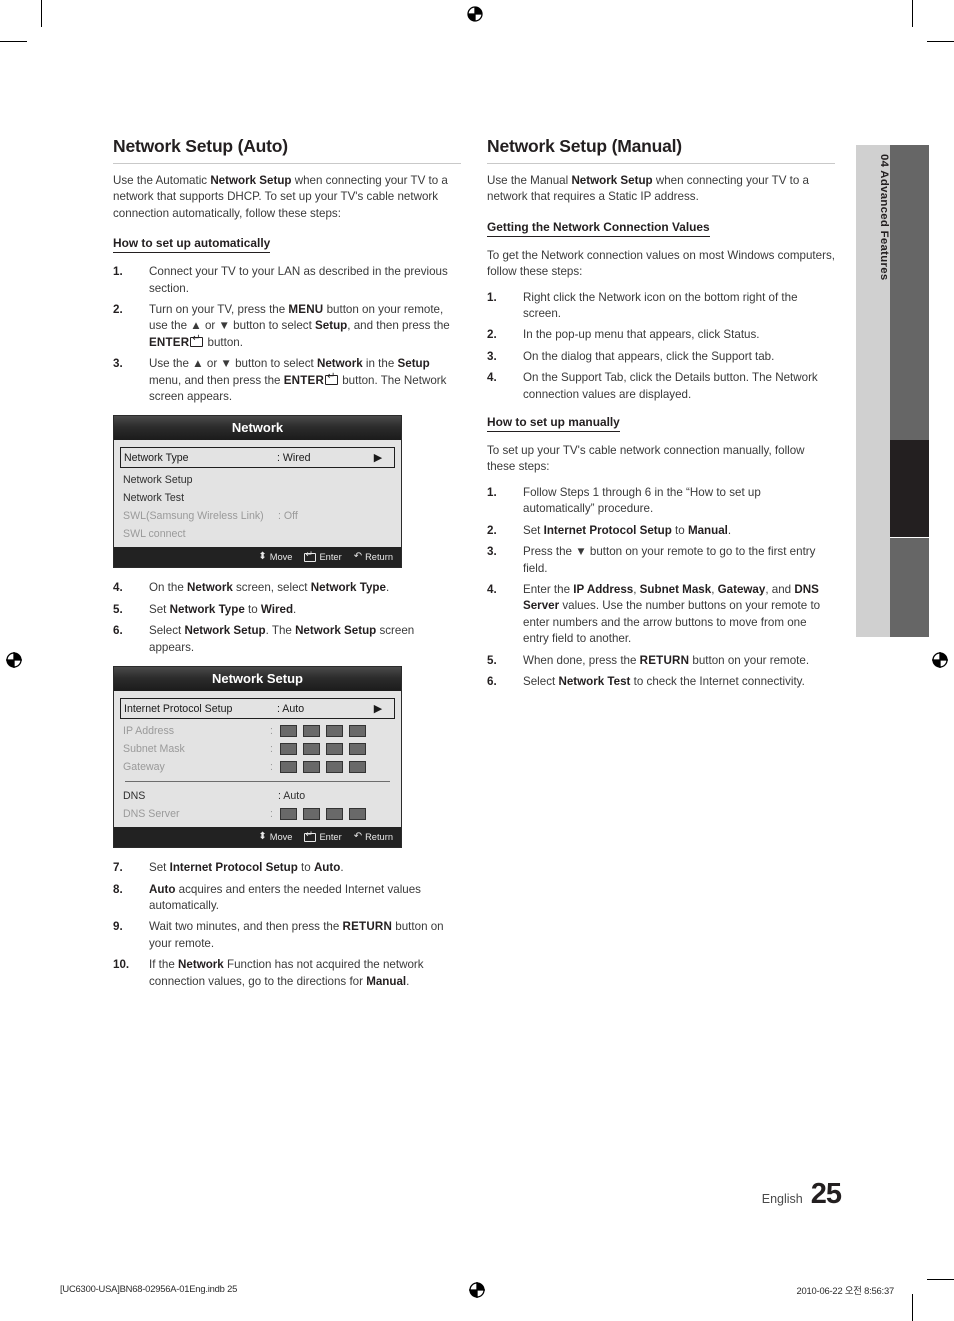 The height and width of the screenshot is (1321, 954). I want to click on step-number: 8., so click(118, 889).